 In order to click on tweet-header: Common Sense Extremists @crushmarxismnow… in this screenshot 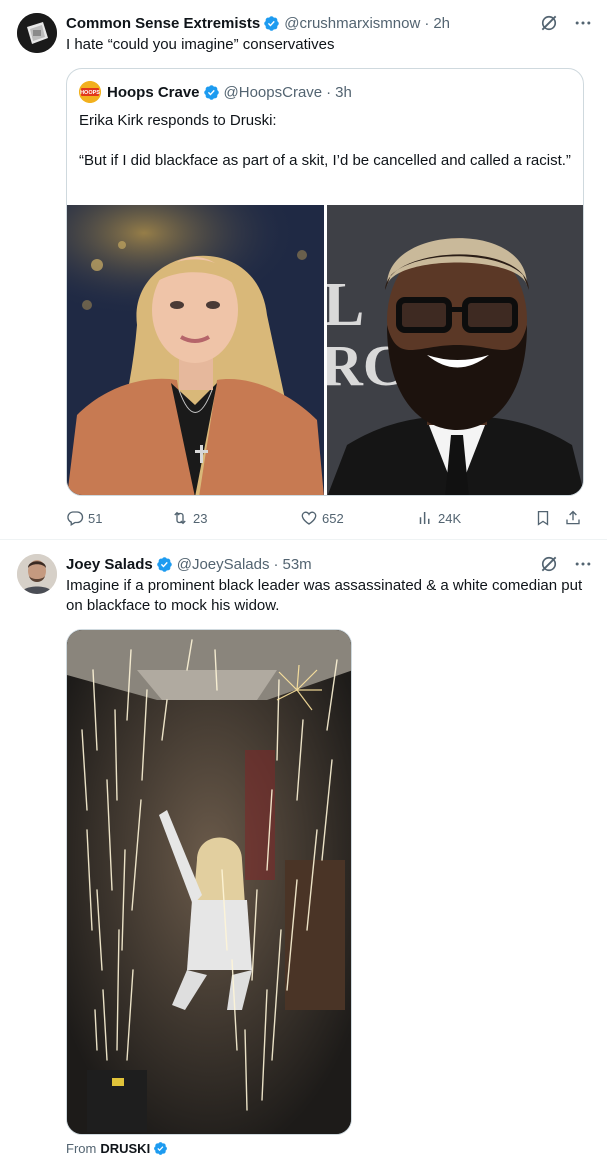, I will do `click(329, 23)`.